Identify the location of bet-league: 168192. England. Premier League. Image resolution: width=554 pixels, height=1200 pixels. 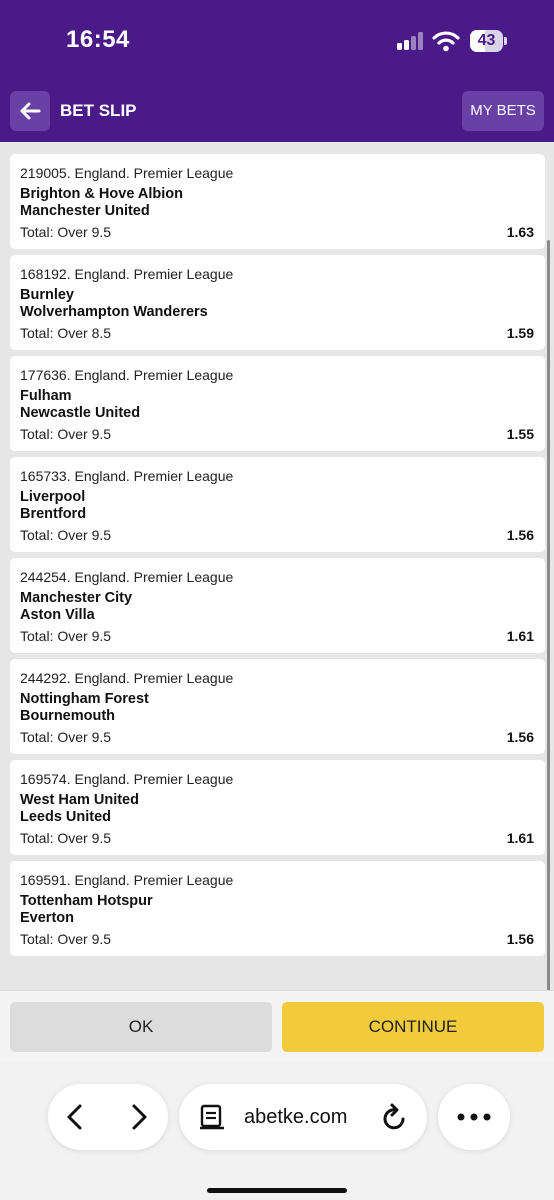
(127, 274).